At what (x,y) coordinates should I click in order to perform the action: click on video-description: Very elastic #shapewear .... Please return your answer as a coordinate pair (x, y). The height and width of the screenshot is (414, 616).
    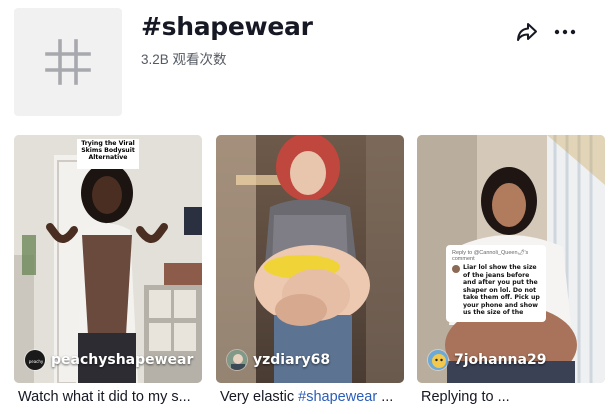
    Looking at the image, I should click on (312, 397).